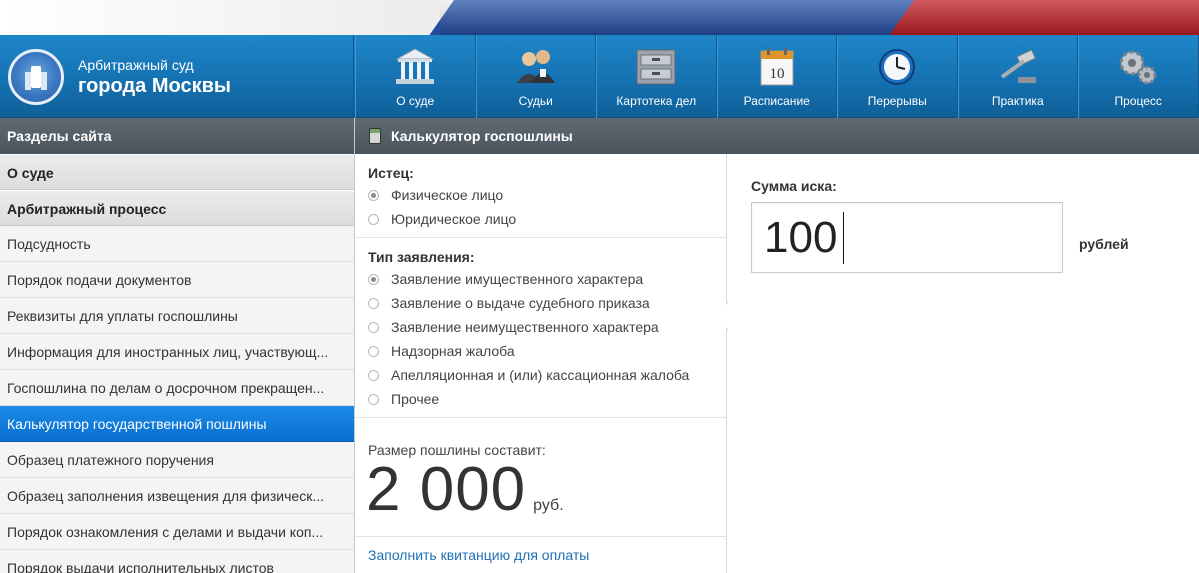 The image size is (1199, 573). I want to click on courthouse-icon, so click(415, 67).